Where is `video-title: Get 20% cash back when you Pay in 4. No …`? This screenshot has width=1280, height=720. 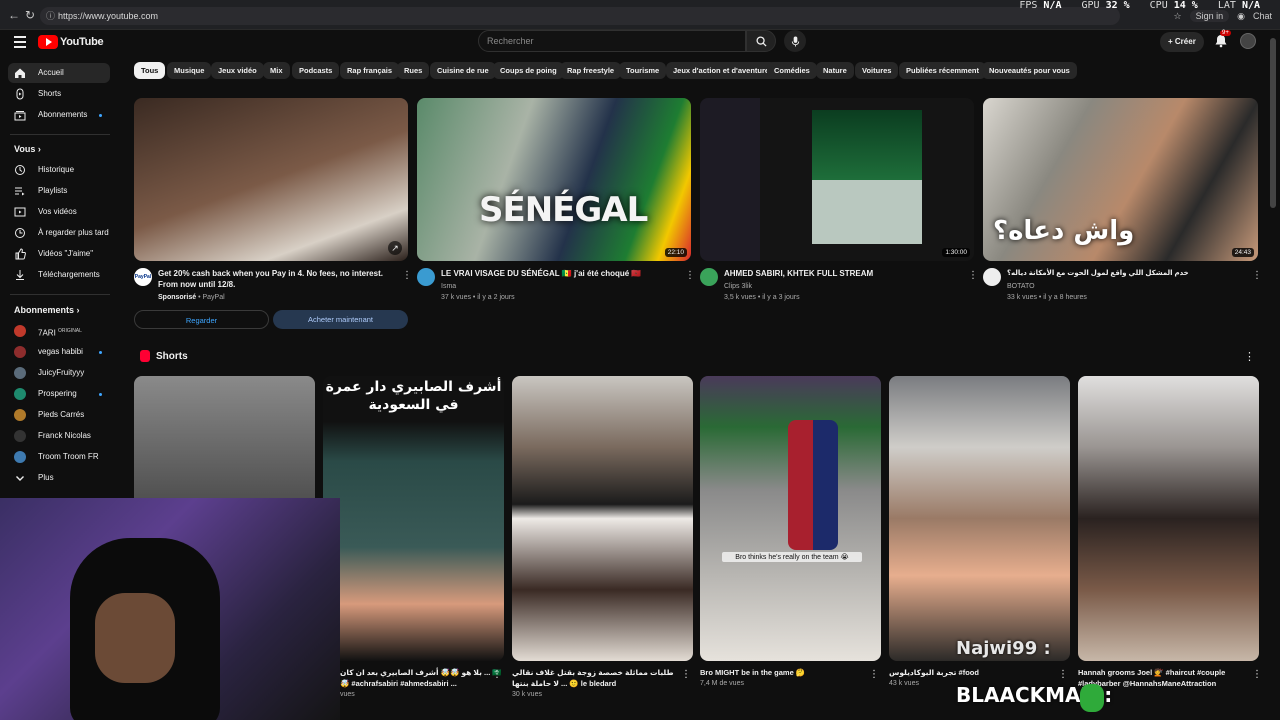 video-title: Get 20% cash back when you Pay in 4. No … is located at coordinates (276, 279).